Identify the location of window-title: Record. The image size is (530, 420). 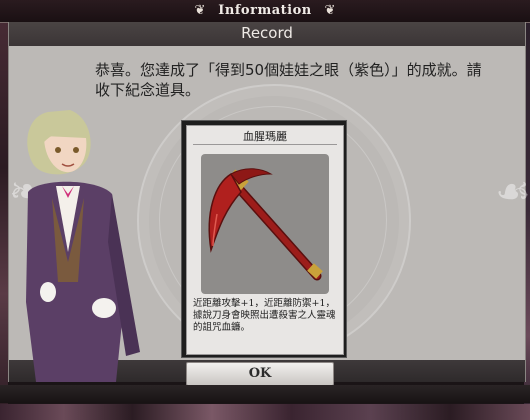
(267, 33).